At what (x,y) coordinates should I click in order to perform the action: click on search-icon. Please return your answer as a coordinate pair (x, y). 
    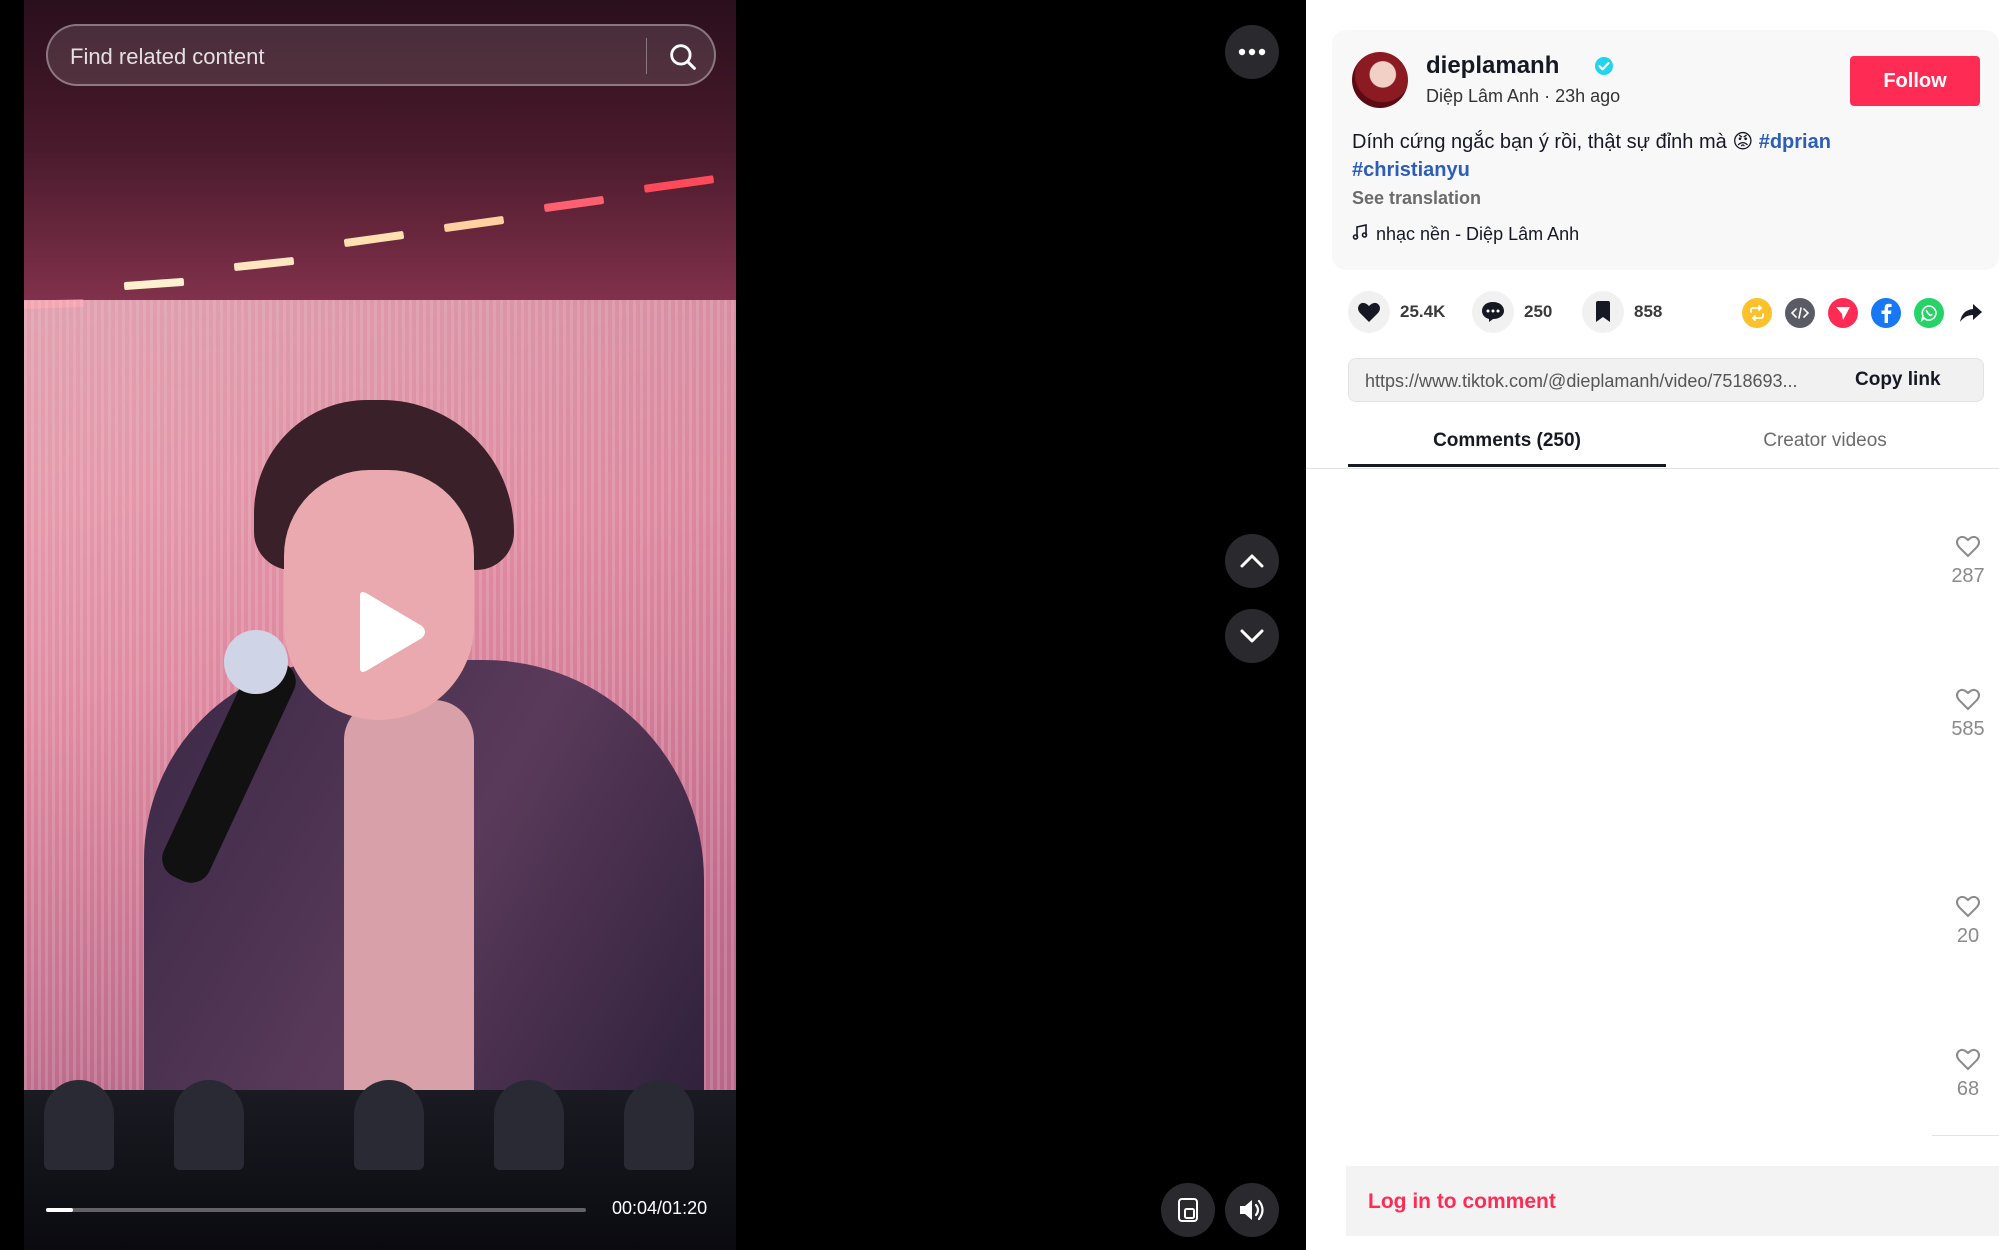
    Looking at the image, I should click on (683, 57).